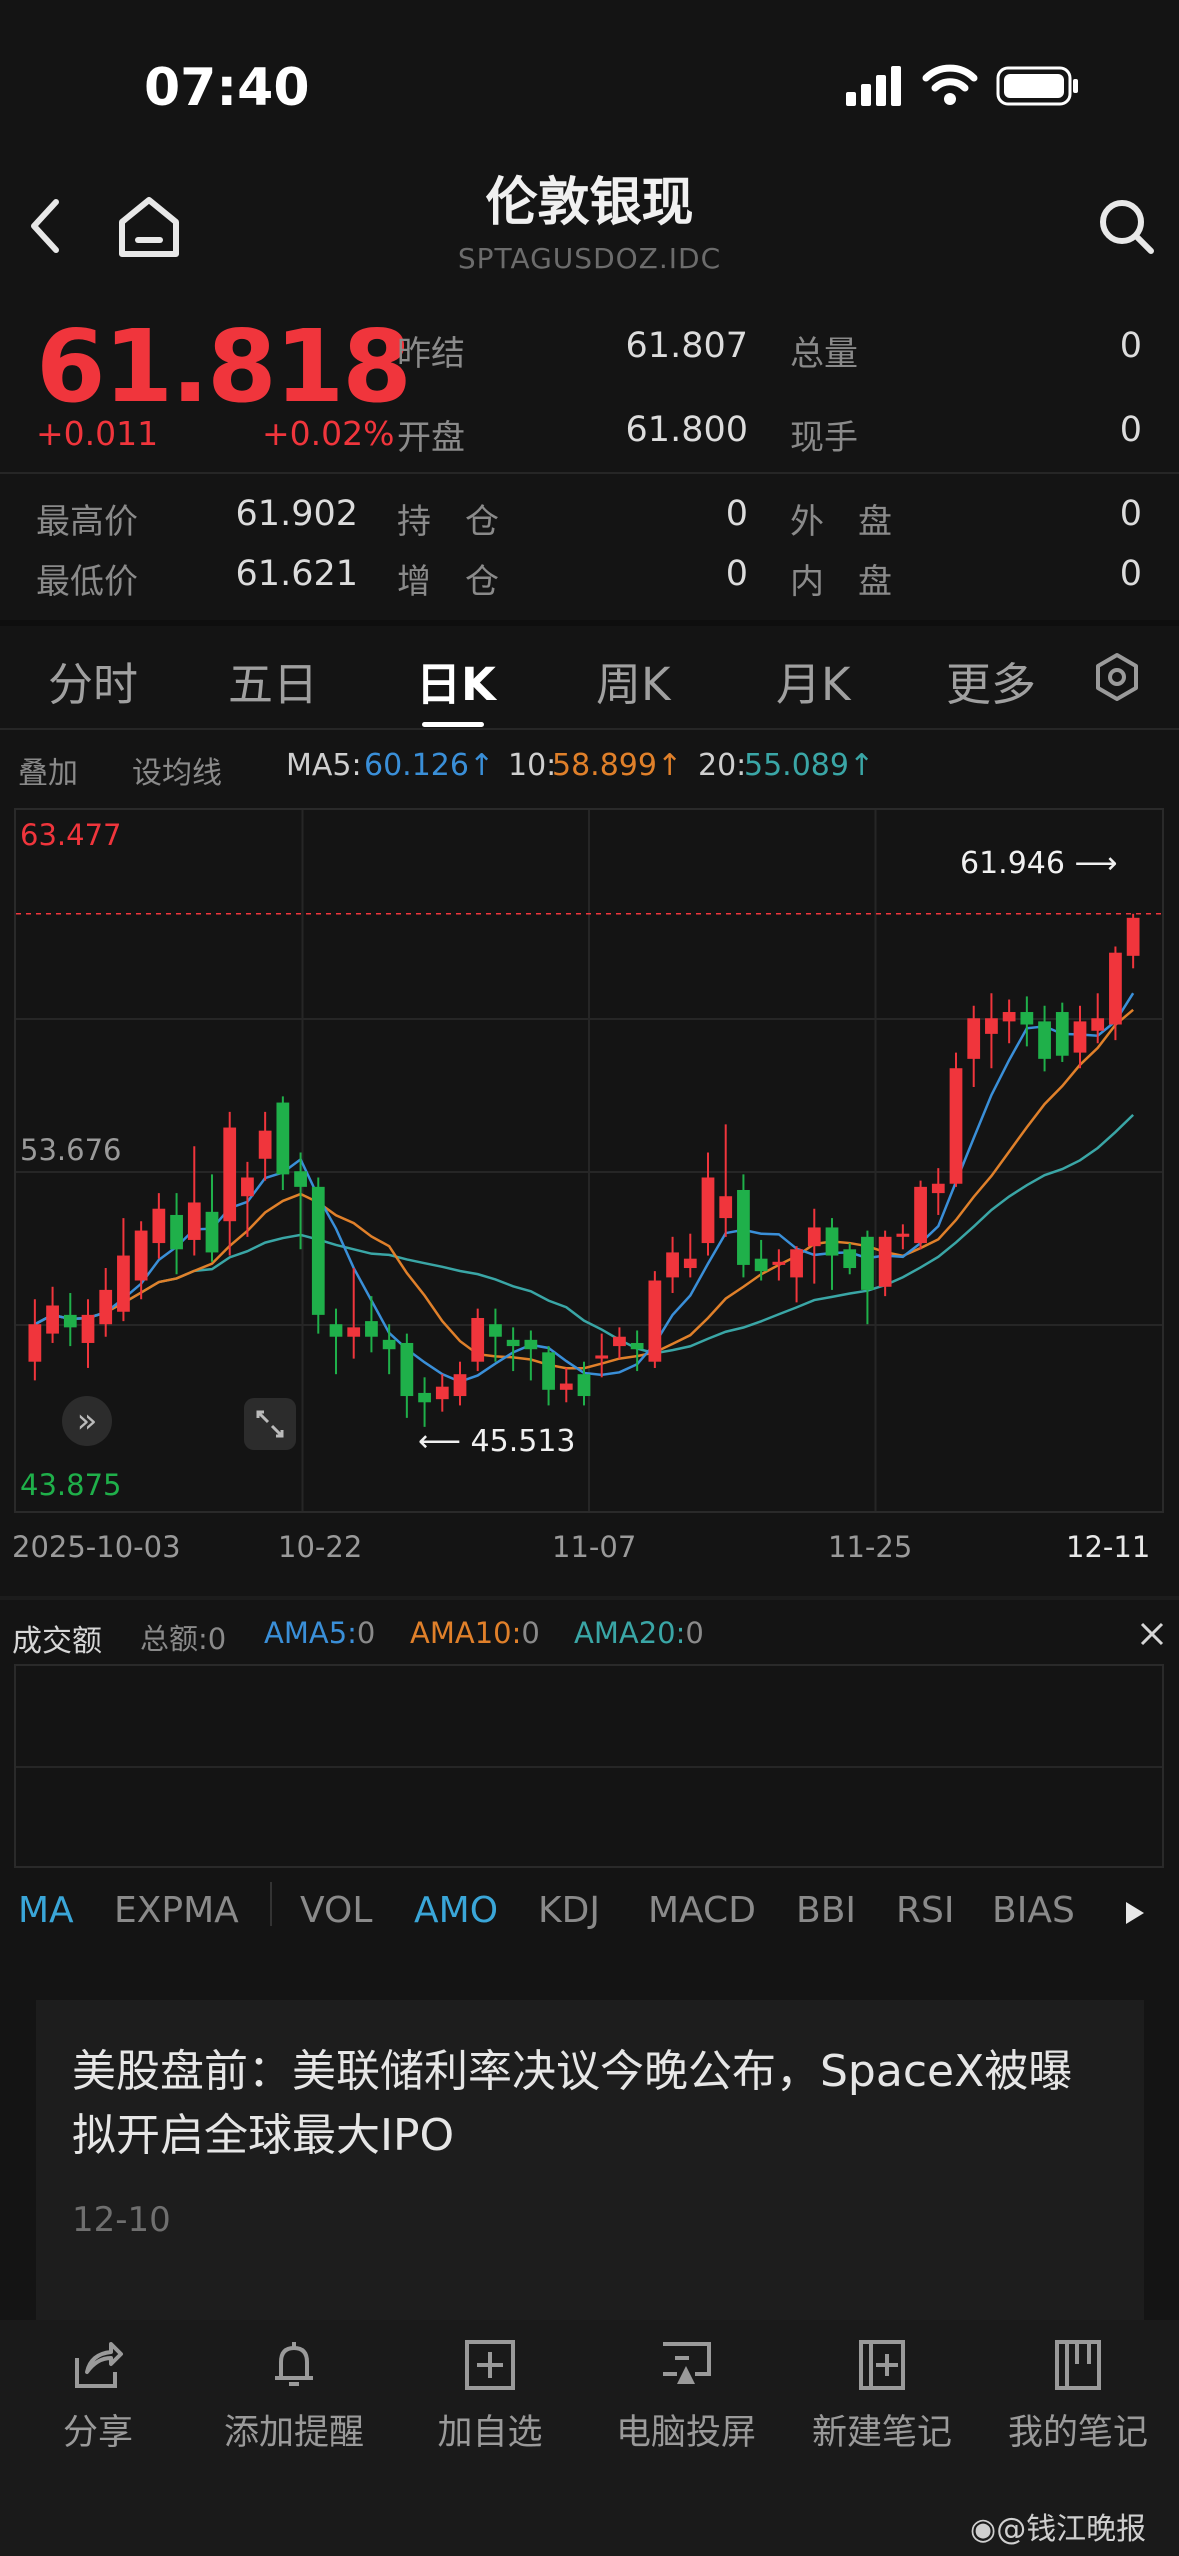  What do you see at coordinates (183, 1639) in the screenshot?
I see `volume-total: 总额:0` at bounding box center [183, 1639].